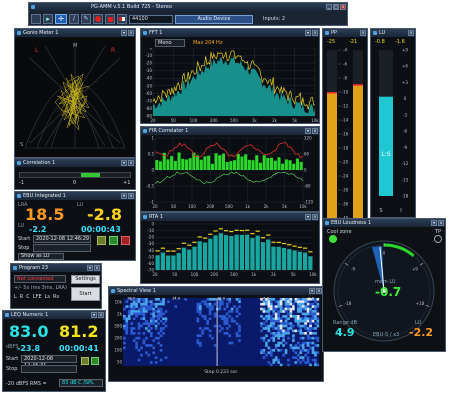 This screenshot has height=400, width=450. Describe the element at coordinates (311, 299) in the screenshot. I see `spectral-x-tick: 2.0` at that location.